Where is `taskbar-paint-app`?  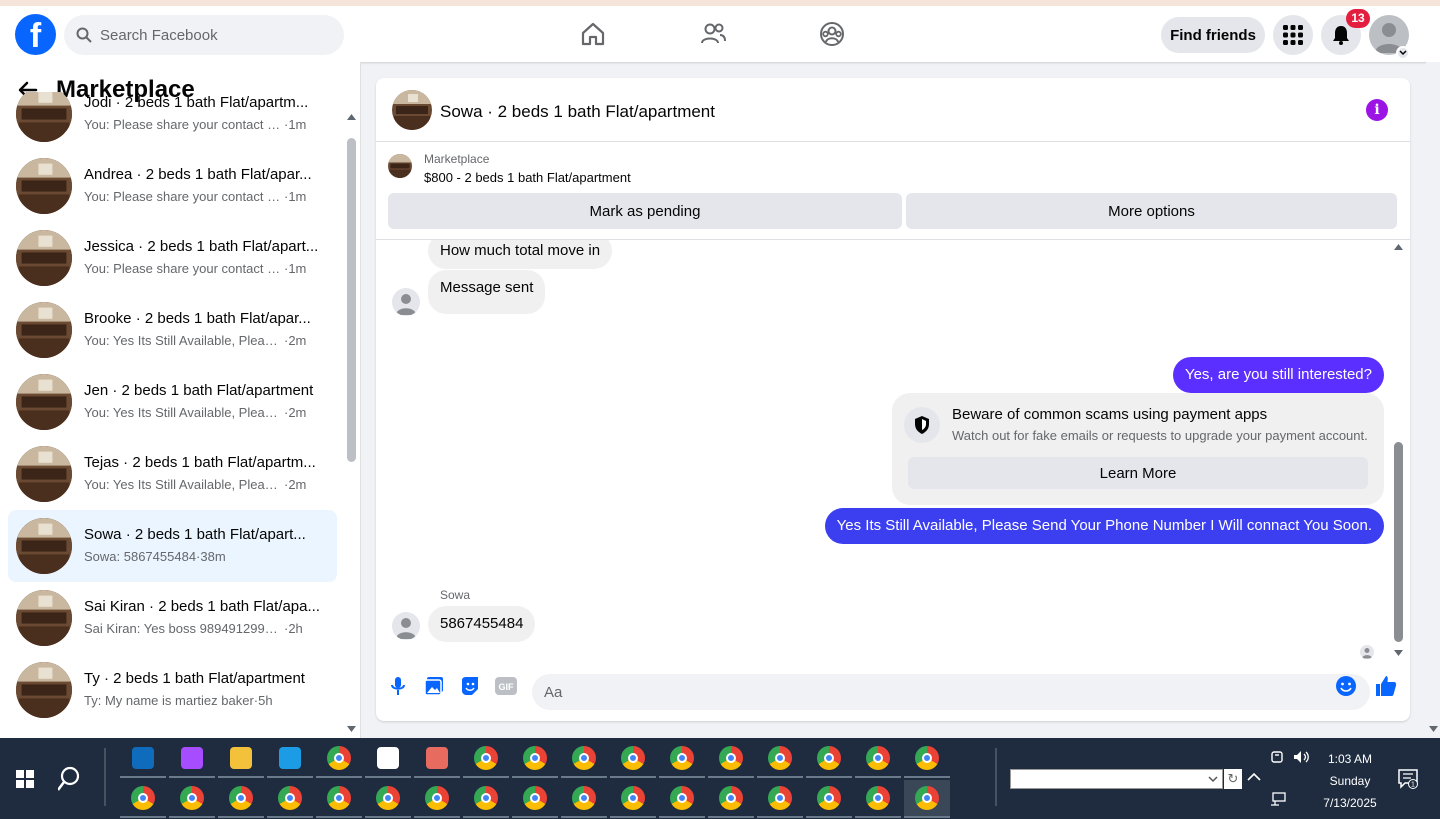 taskbar-paint-app is located at coordinates (437, 759).